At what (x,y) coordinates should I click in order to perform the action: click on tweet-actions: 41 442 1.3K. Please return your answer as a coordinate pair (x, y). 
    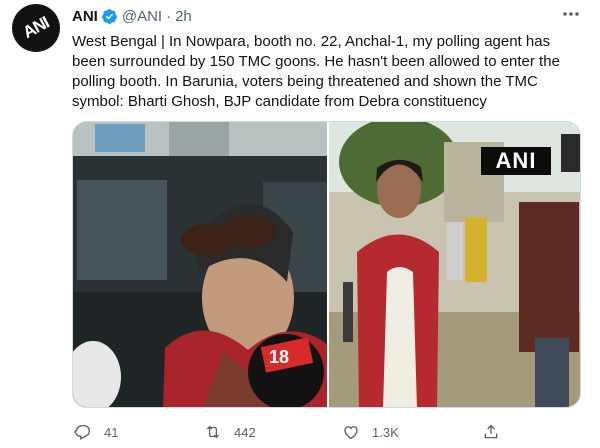
    Looking at the image, I should click on (327, 432).